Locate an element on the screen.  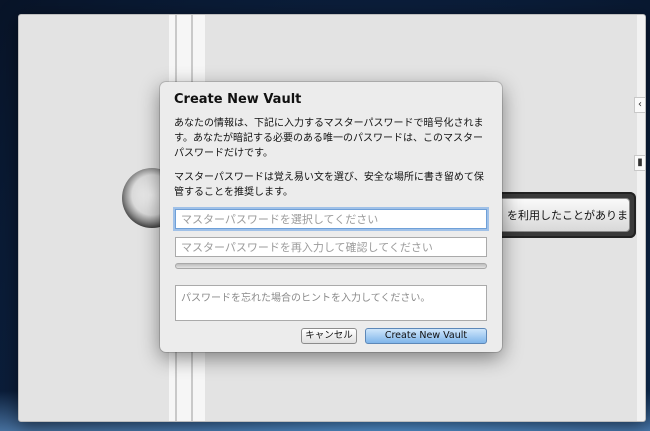
side-panel-tab-icon: ▮ is located at coordinates (639, 163).